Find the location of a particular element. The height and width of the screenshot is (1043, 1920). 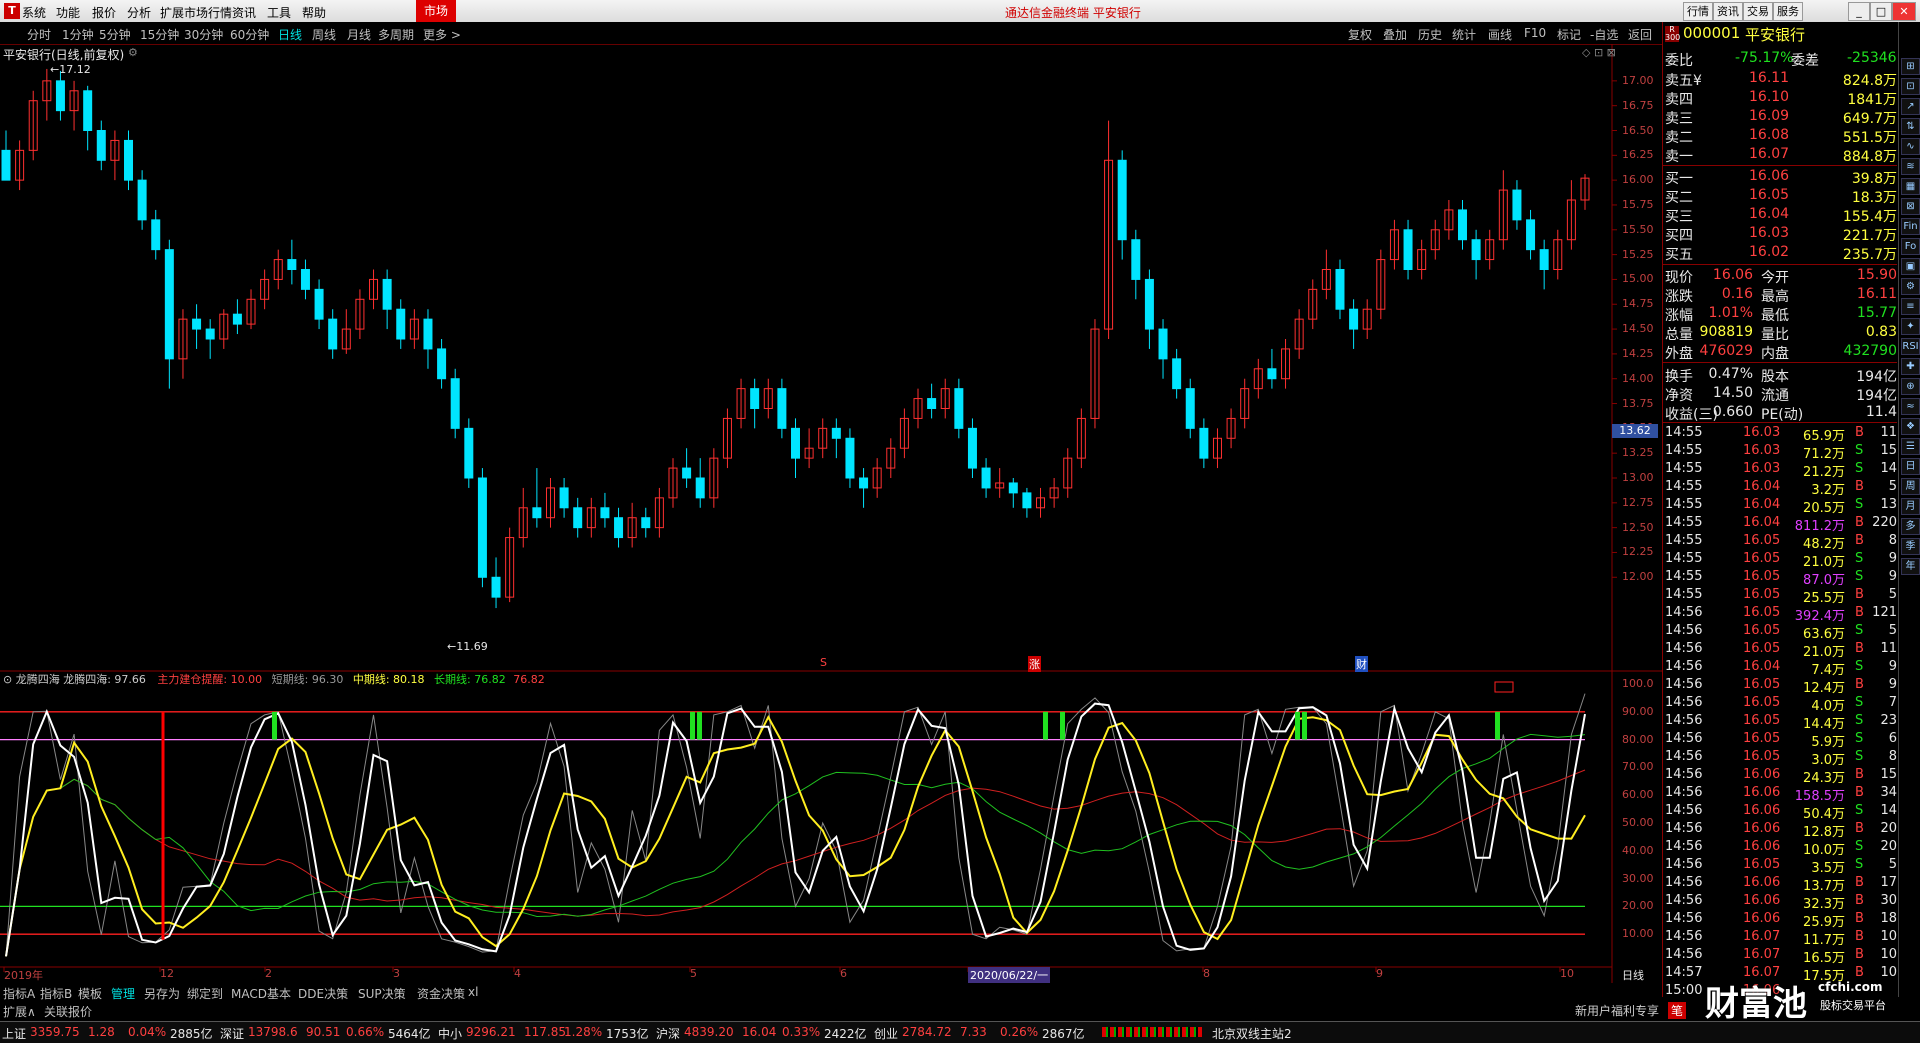

tool-button-6: 标记 is located at coordinates (1569, 34).